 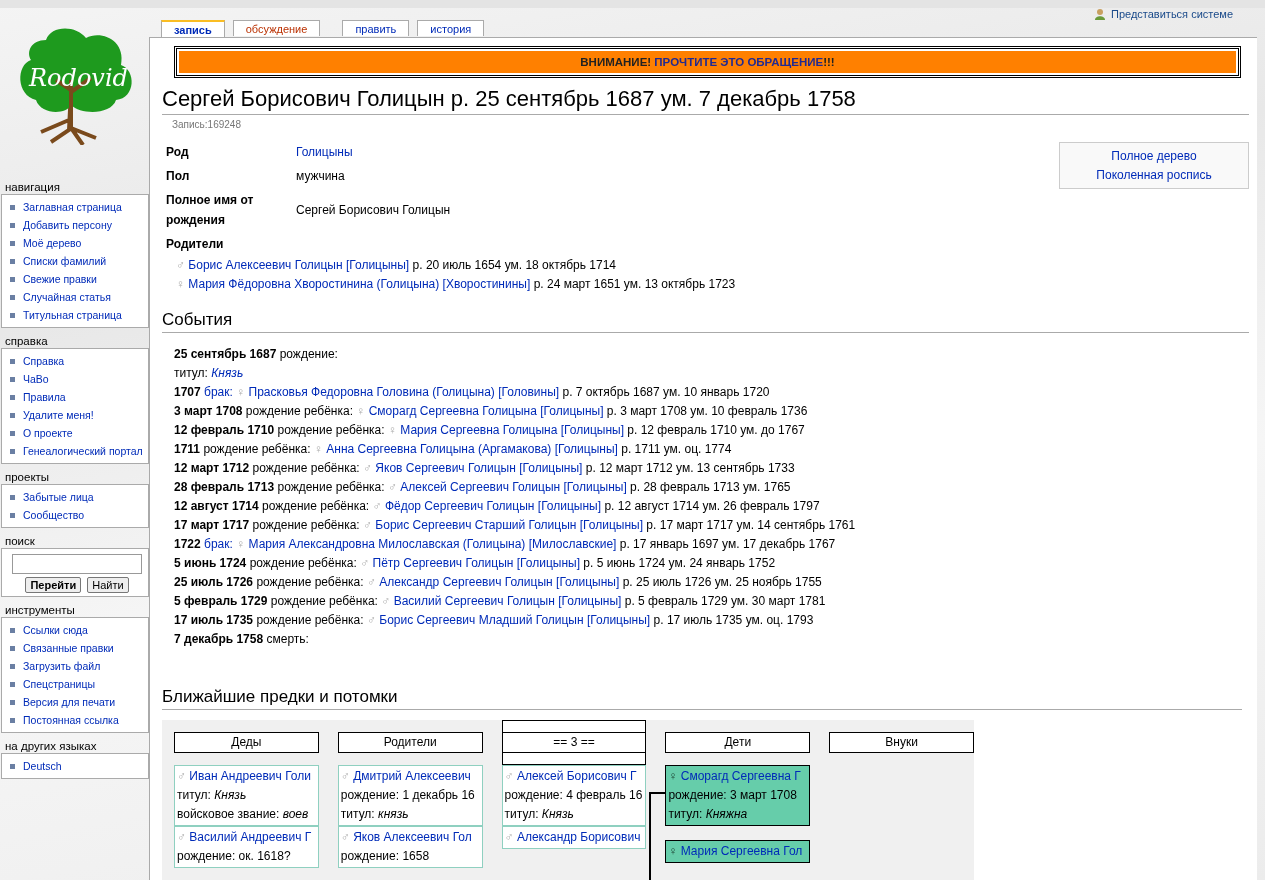 What do you see at coordinates (738, 742) in the screenshot?
I see `generation-header: Дети` at bounding box center [738, 742].